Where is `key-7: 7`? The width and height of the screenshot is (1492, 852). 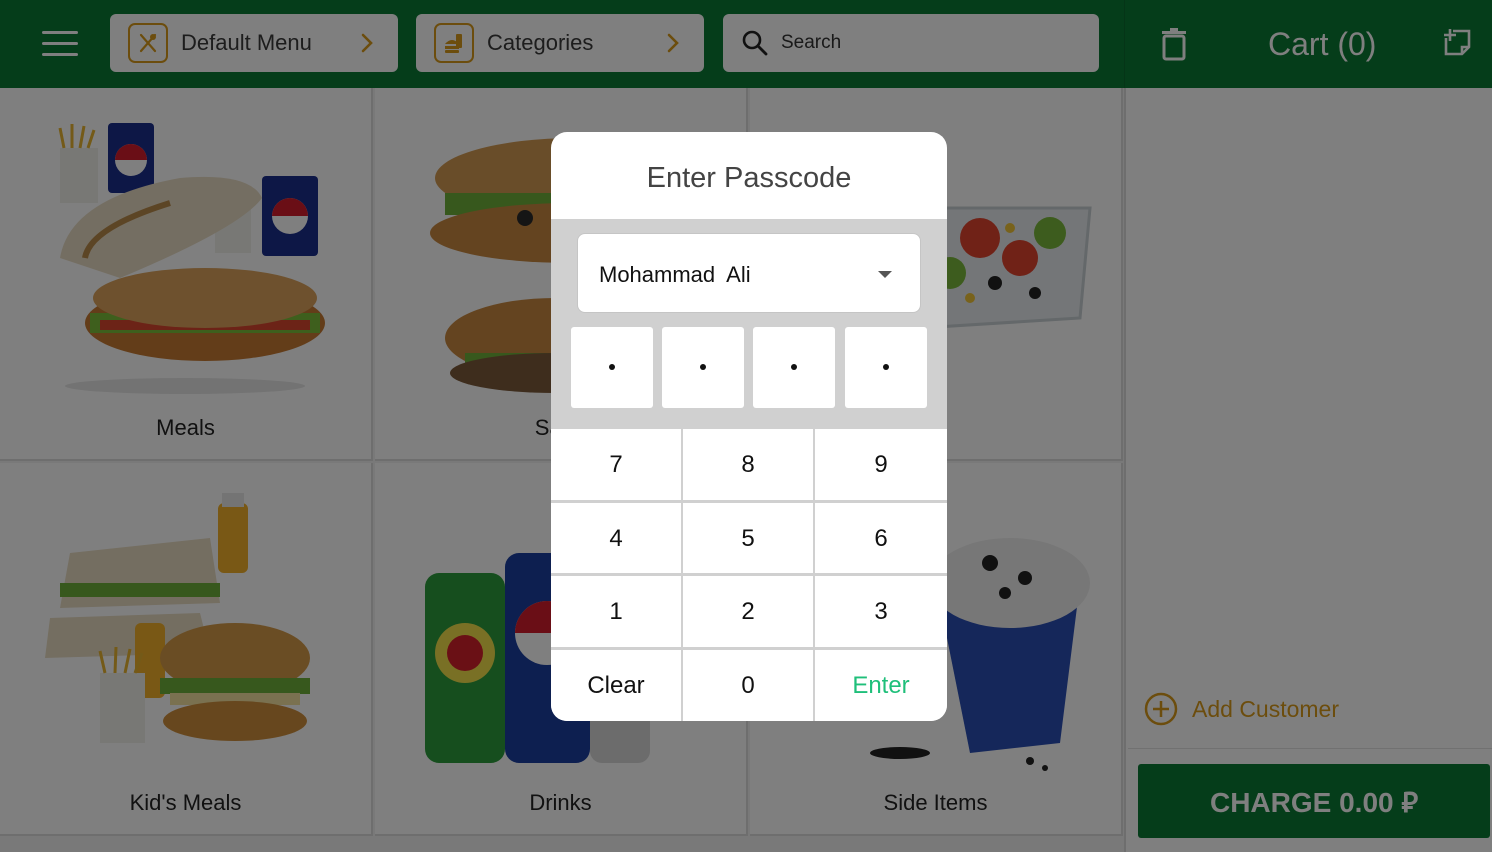
key-7: 7 is located at coordinates (616, 464).